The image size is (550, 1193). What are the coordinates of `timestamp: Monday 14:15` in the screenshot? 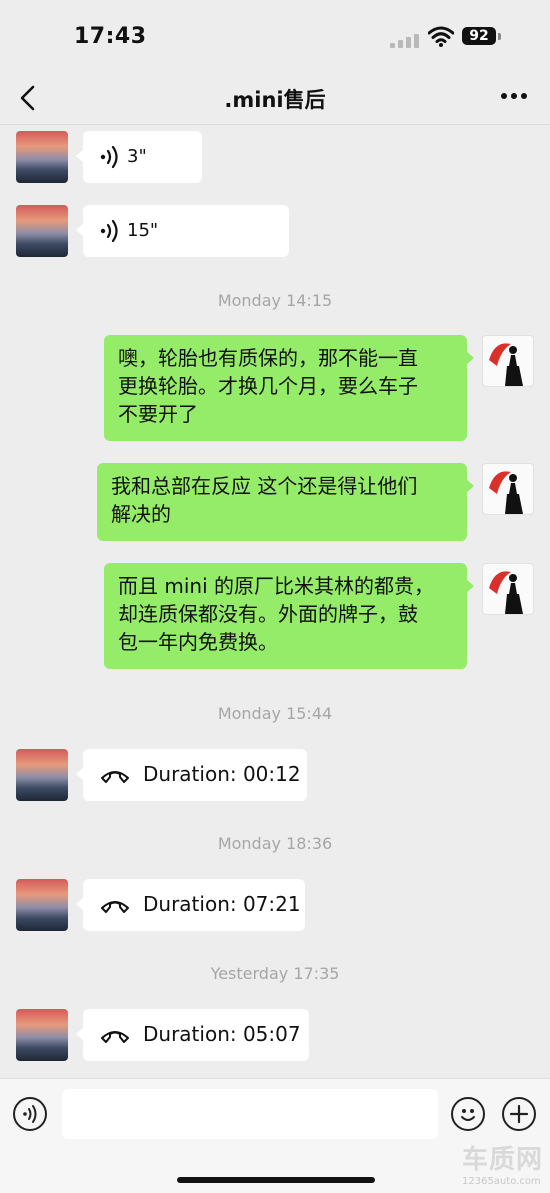 It's located at (275, 300).